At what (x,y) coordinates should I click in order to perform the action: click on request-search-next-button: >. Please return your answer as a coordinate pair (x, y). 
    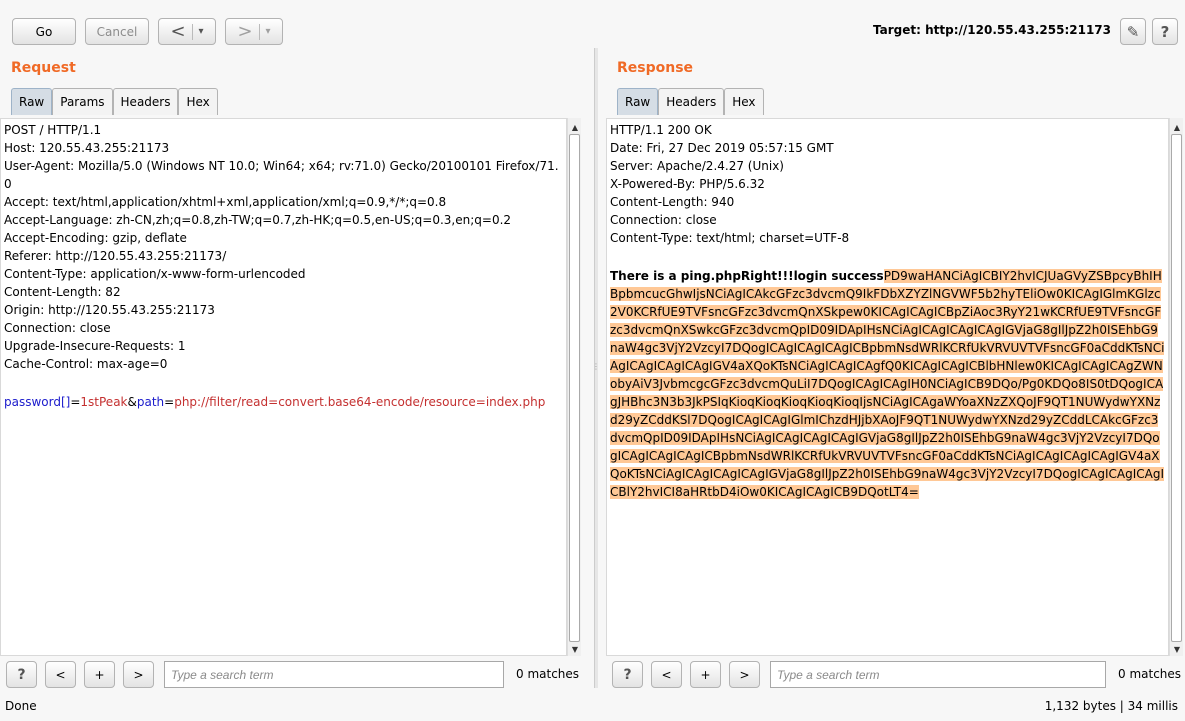
    Looking at the image, I should click on (138, 674).